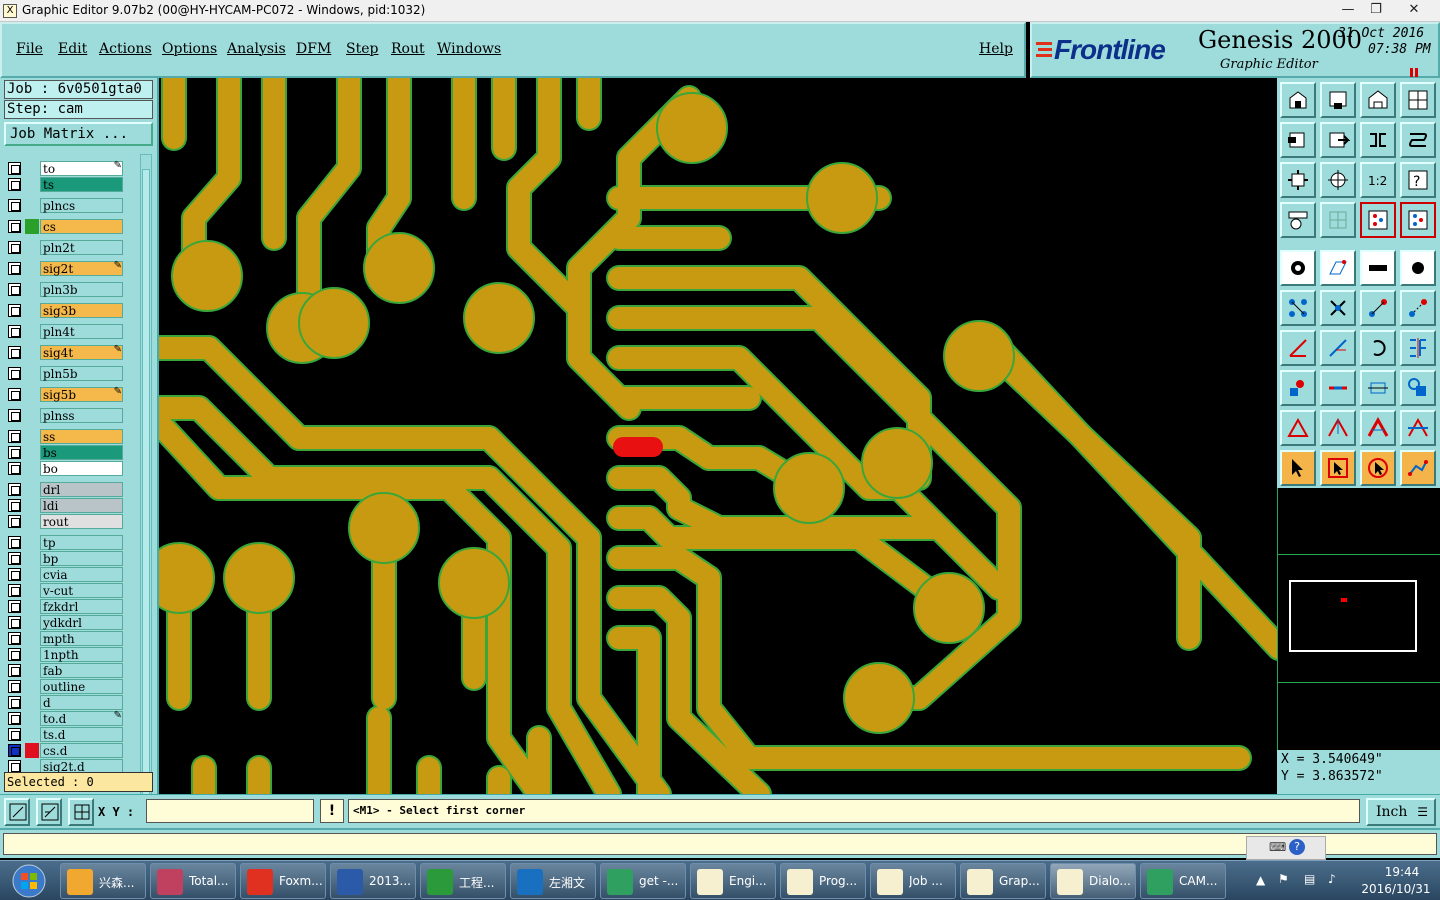  I want to click on layer-name: to, so click(81, 168).